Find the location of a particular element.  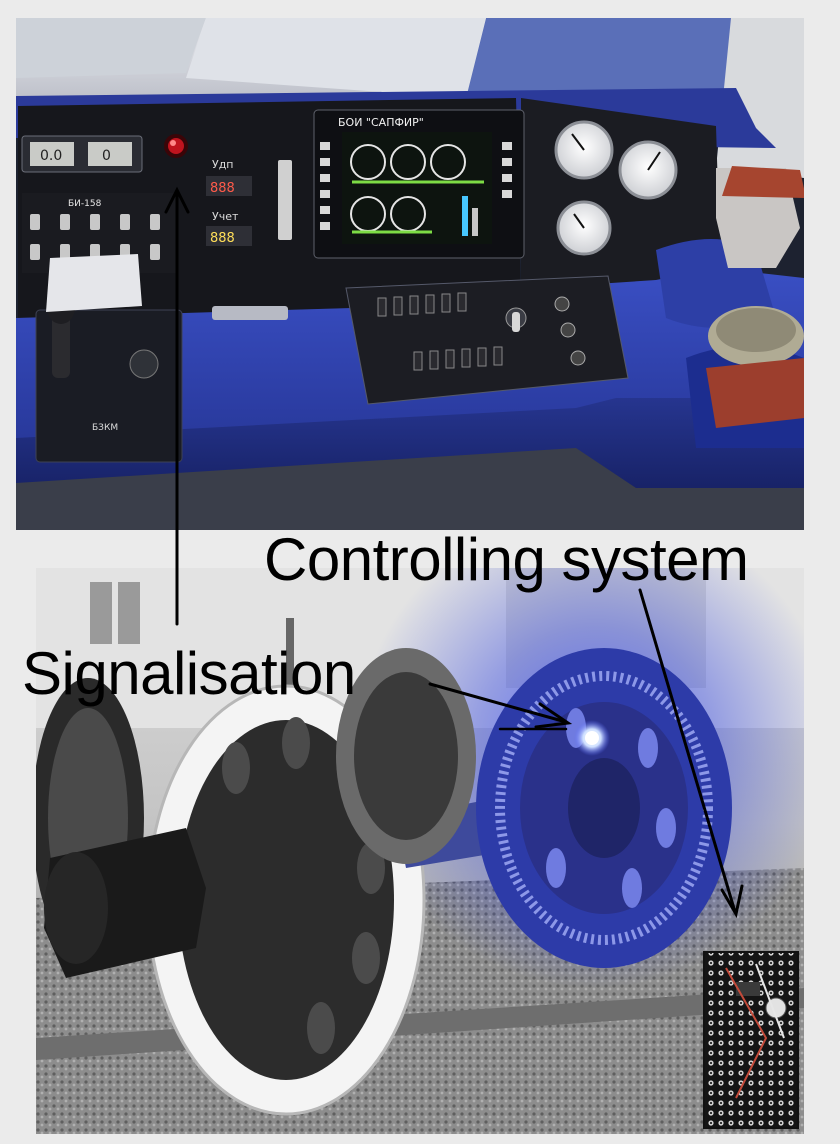

bkm-label: БЗКМ is located at coordinates (105, 428).